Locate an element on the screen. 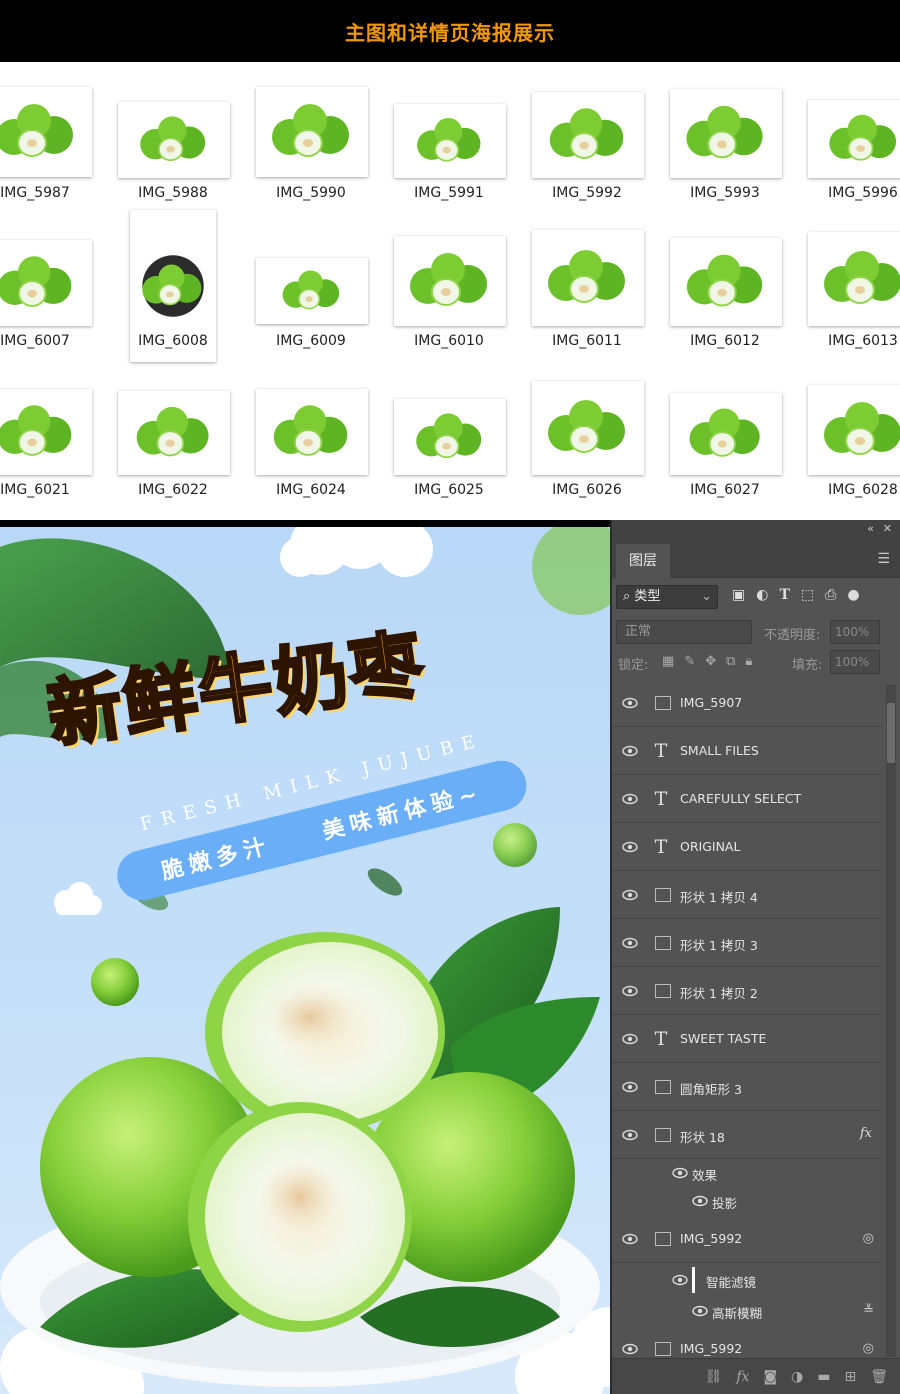 The image size is (900, 1394). layer-row: 形状 1 拷贝 4 is located at coordinates (747, 895).